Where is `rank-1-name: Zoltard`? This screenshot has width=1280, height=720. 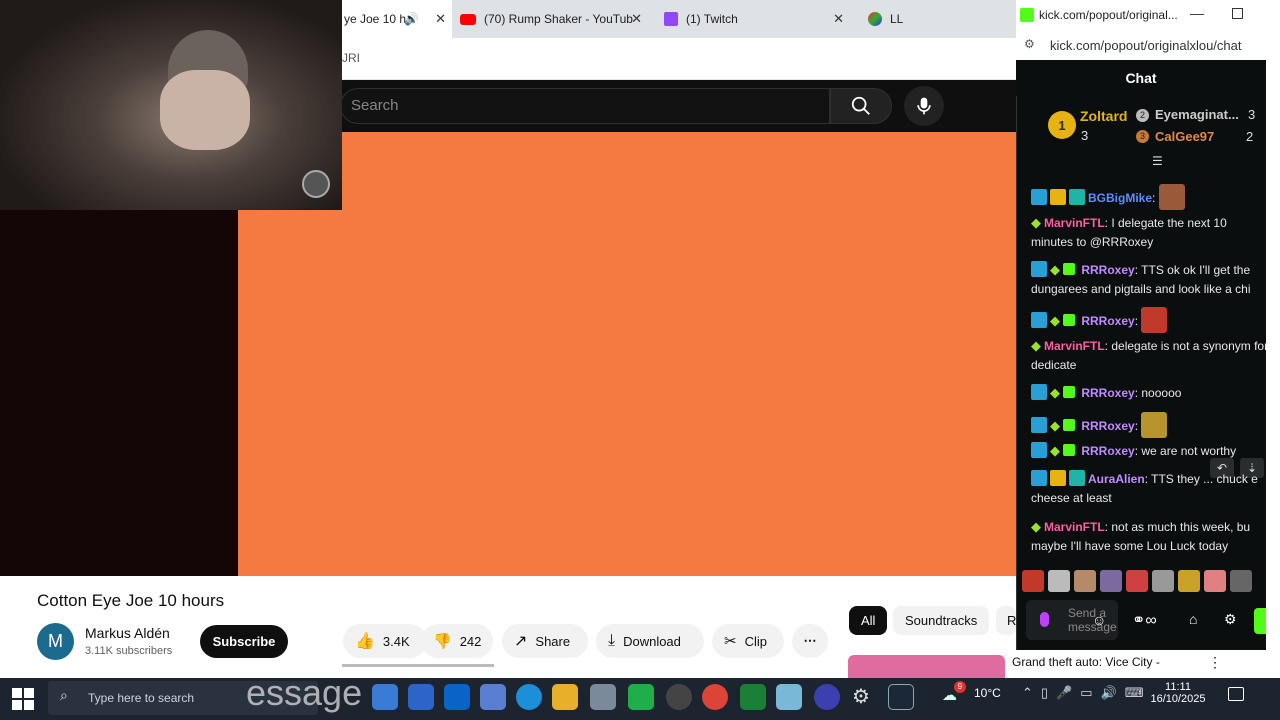 rank-1-name: Zoltard is located at coordinates (1103, 116).